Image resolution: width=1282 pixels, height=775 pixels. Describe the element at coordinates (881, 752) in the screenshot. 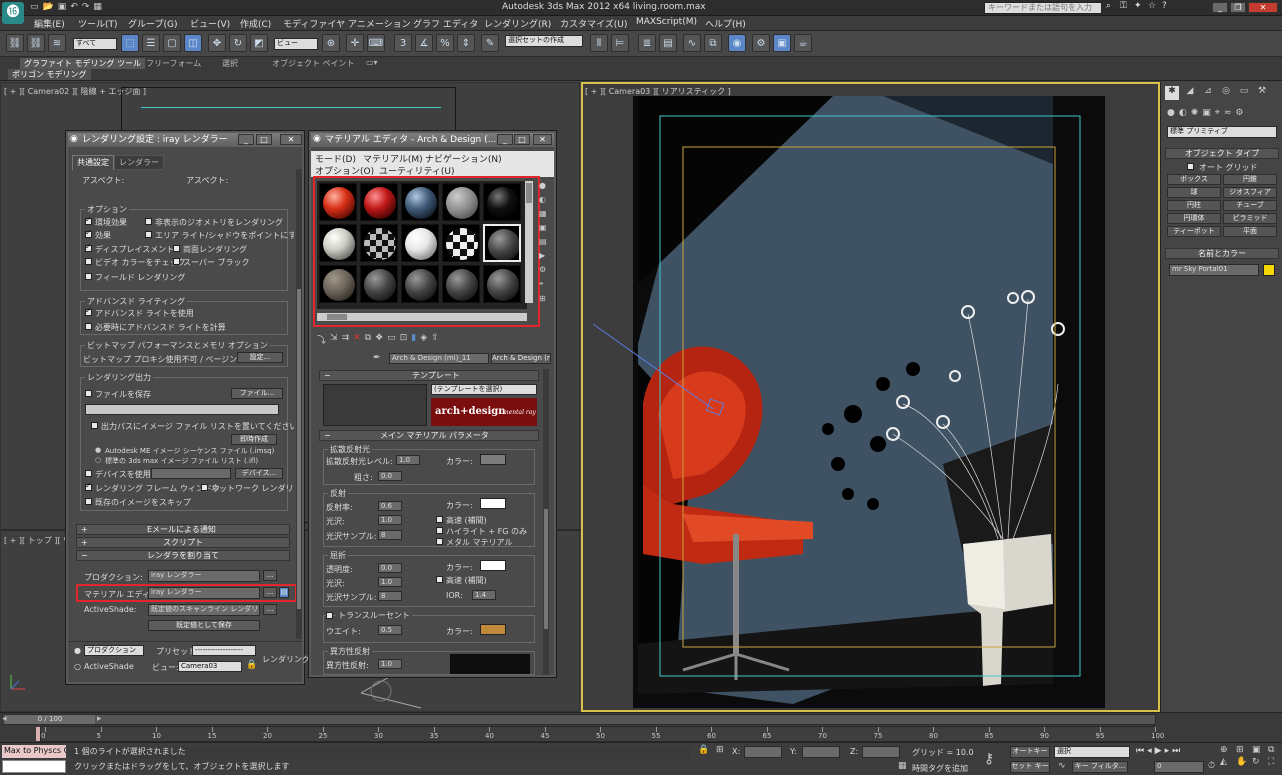

I see `z-coord-field` at that location.